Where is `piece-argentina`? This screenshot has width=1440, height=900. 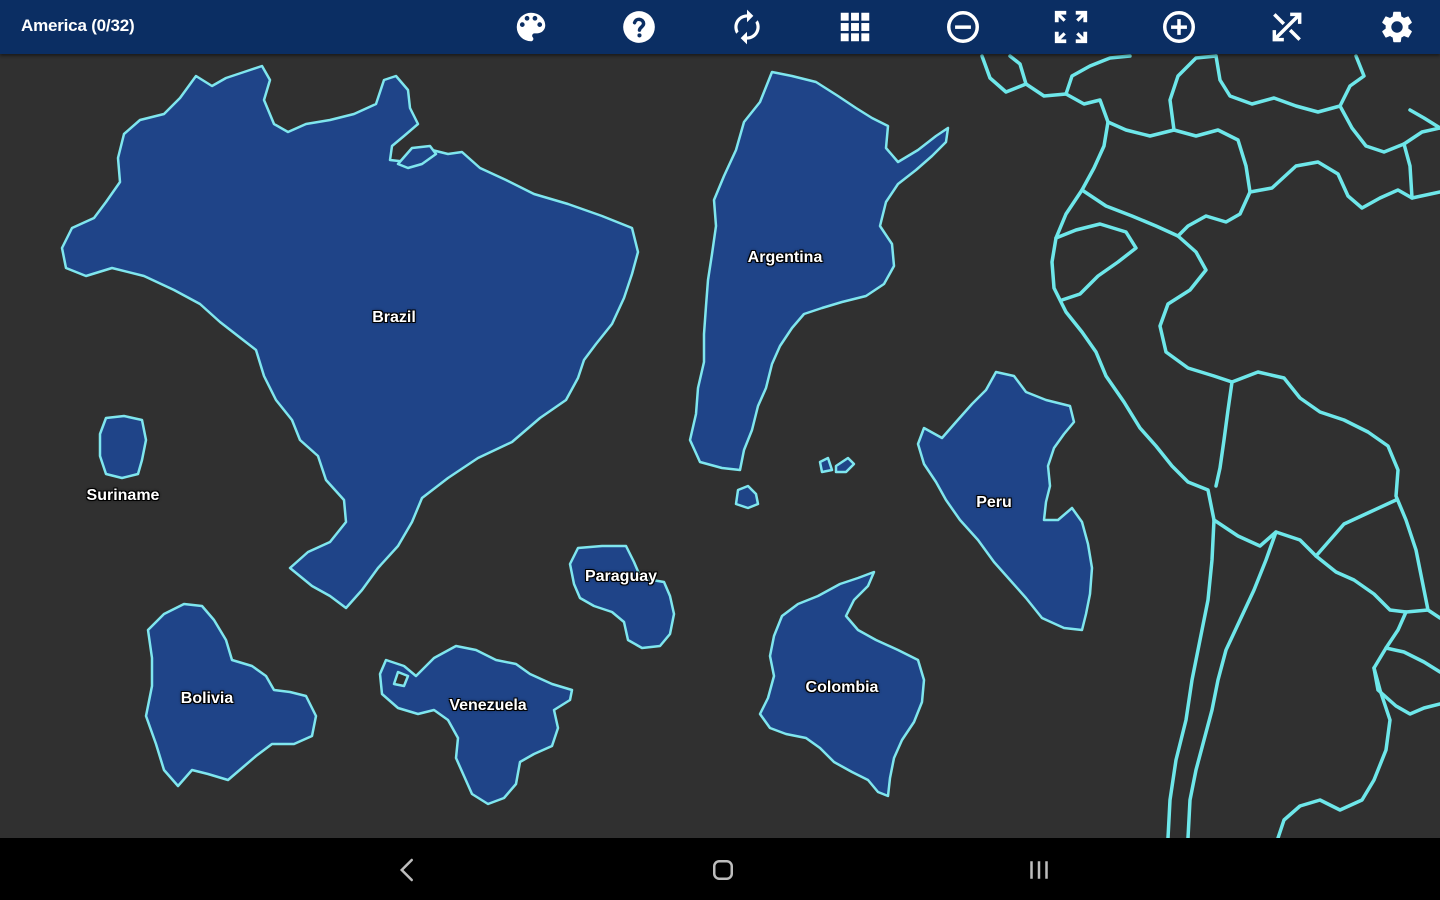
piece-argentina is located at coordinates (819, 271).